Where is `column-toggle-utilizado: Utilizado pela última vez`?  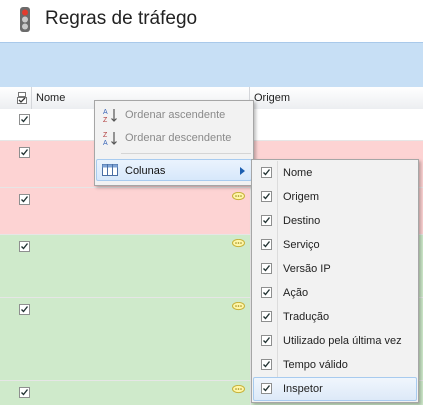
column-toggle-utilizado: Utilizado pela última vez is located at coordinates (335, 341).